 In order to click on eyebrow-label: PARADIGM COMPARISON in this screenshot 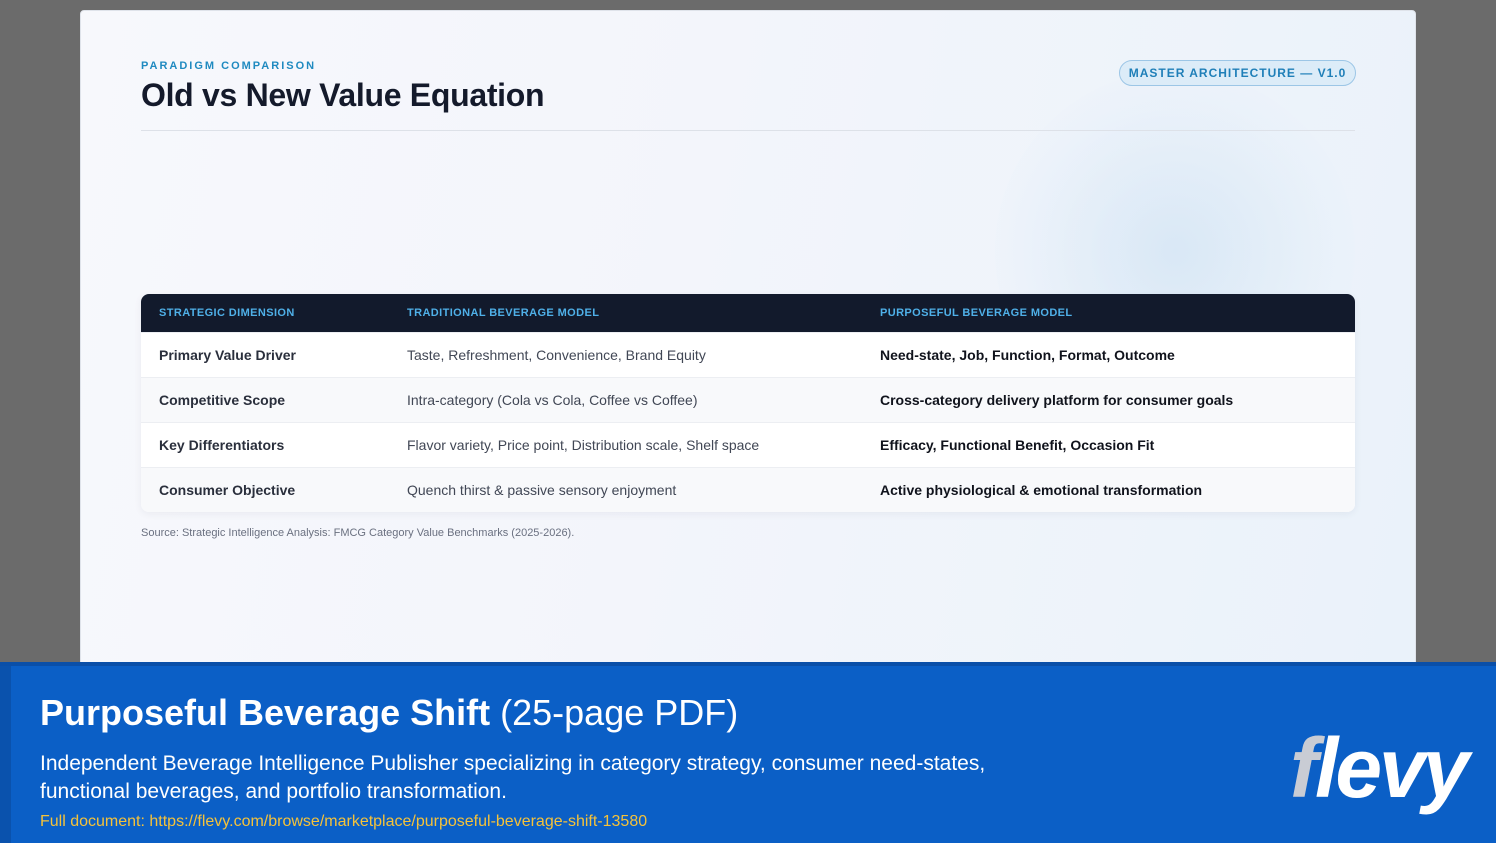, I will do `click(229, 66)`.